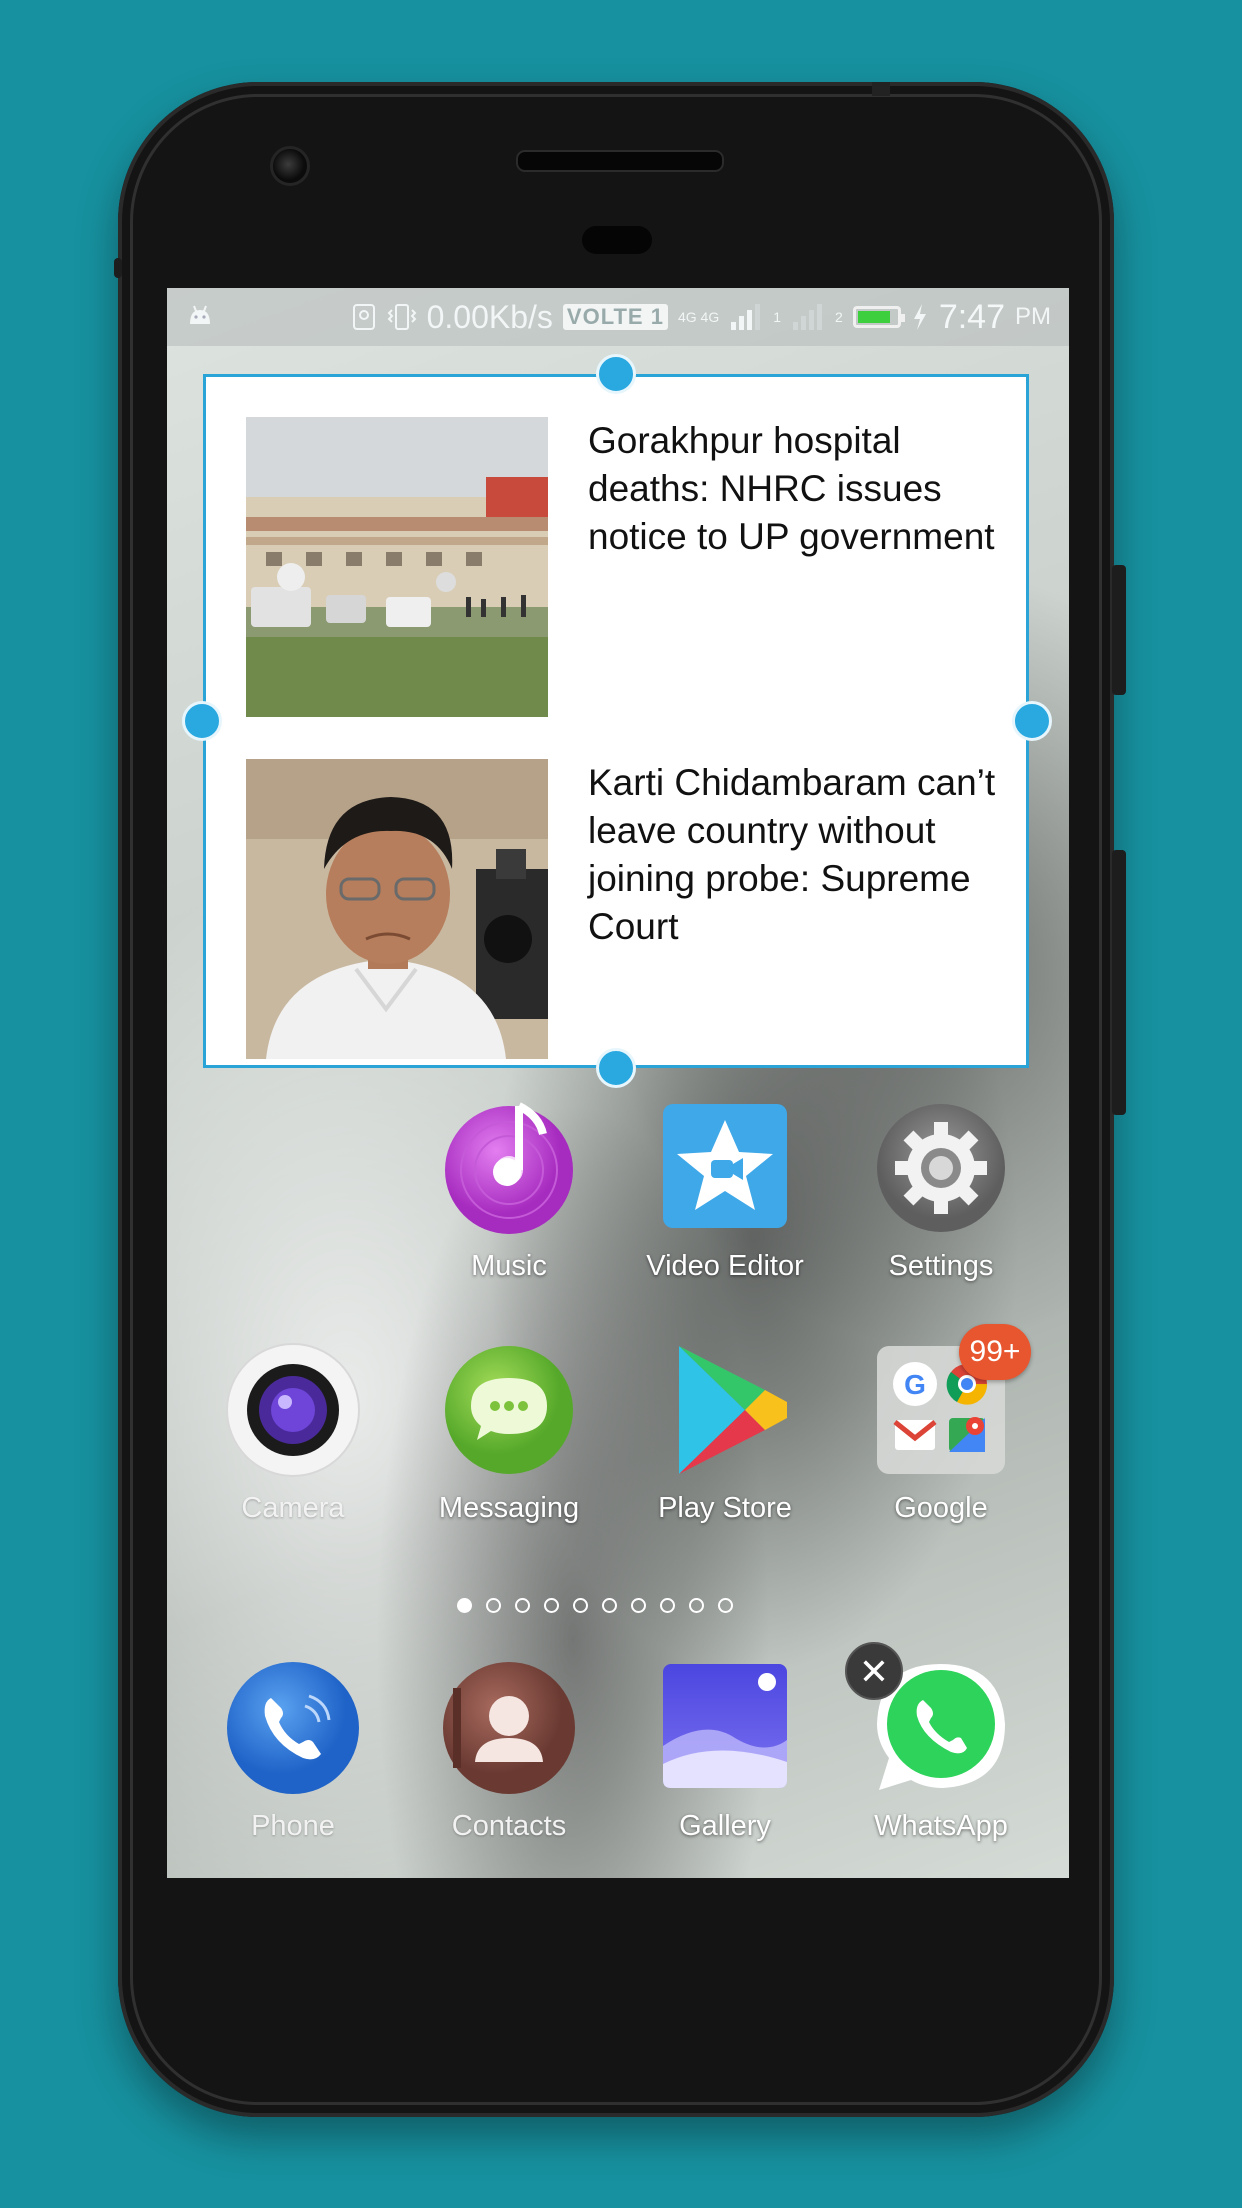  Describe the element at coordinates (402, 317) in the screenshot. I see `vibrate-icon` at that location.